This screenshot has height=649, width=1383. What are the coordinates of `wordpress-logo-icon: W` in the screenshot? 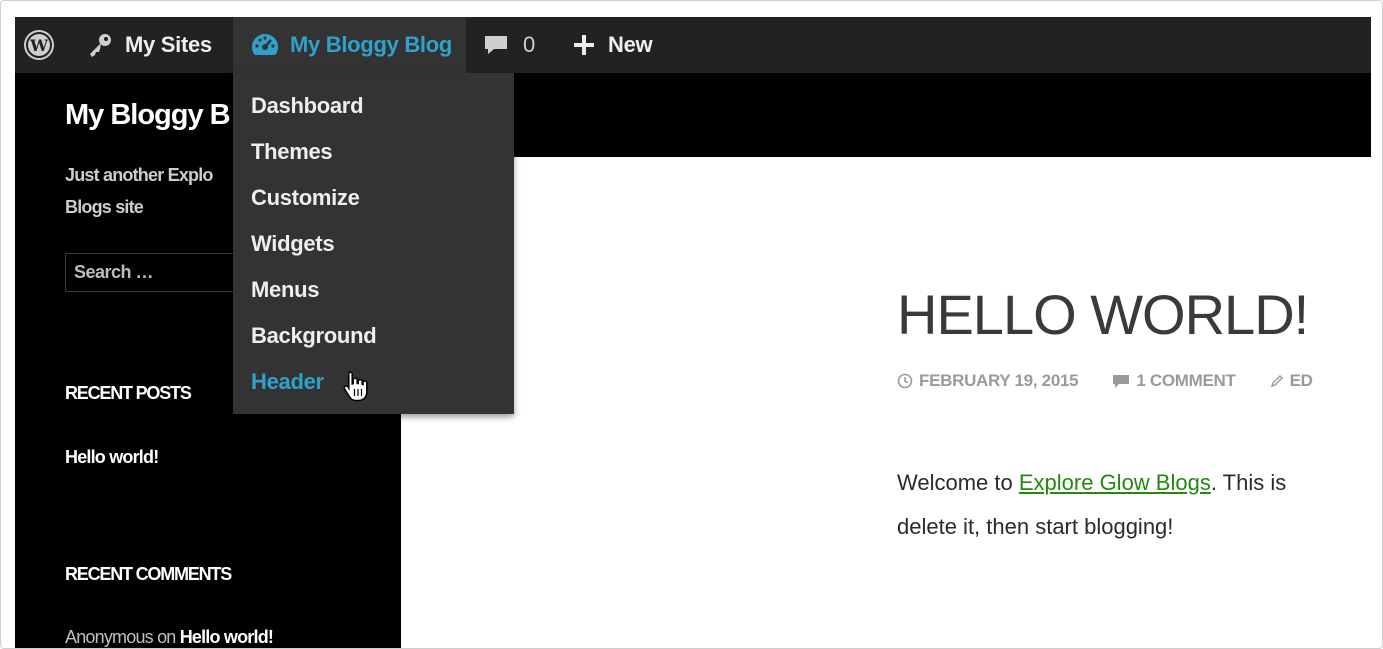 It's located at (39, 45).